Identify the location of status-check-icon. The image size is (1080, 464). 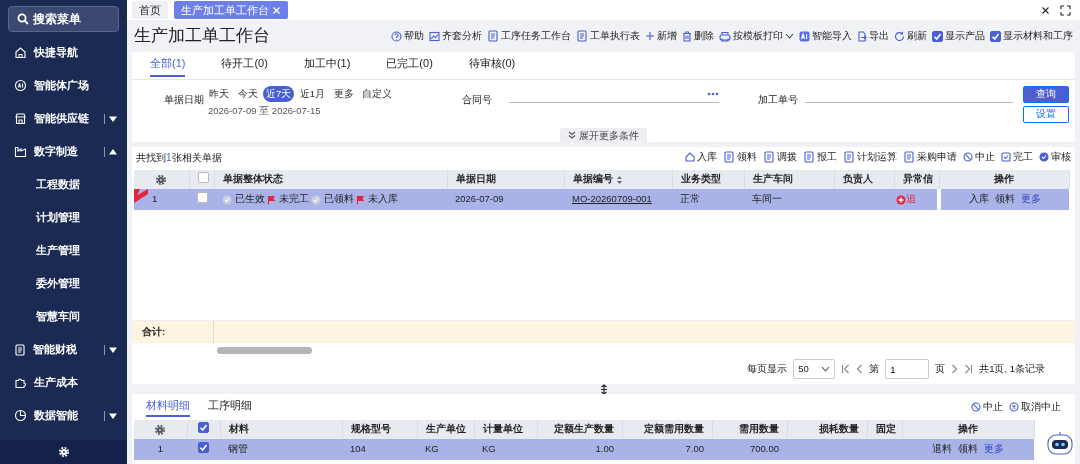
(227, 199).